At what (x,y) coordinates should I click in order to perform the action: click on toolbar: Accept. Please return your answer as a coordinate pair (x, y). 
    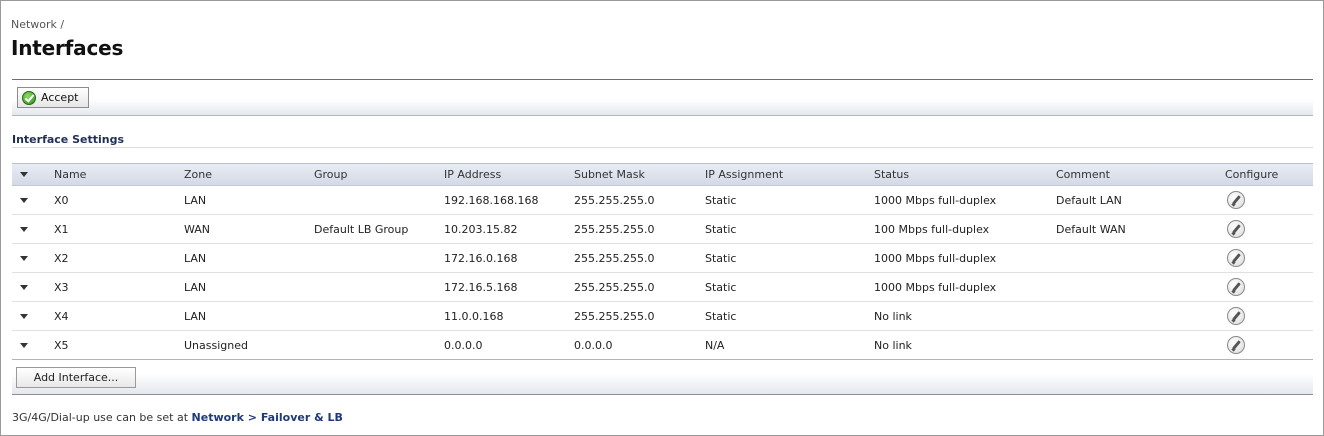
    Looking at the image, I should click on (662, 97).